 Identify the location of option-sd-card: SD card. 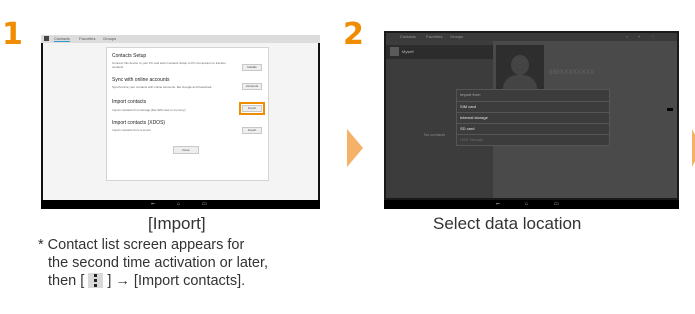
(467, 129).